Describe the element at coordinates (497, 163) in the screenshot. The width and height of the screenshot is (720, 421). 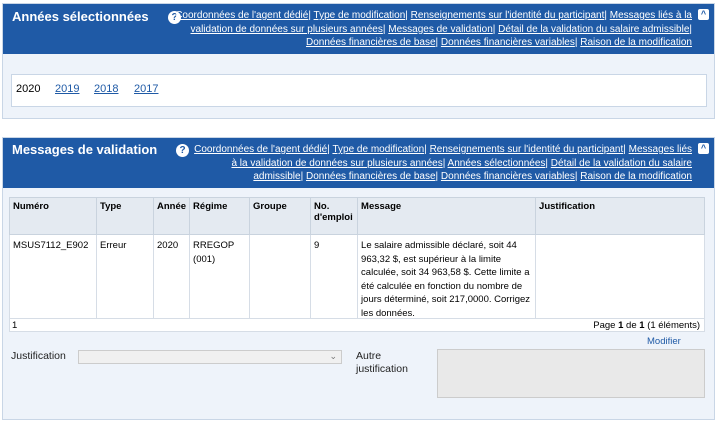
I see `link-annees-selectionnees: Années sélectionnées` at that location.